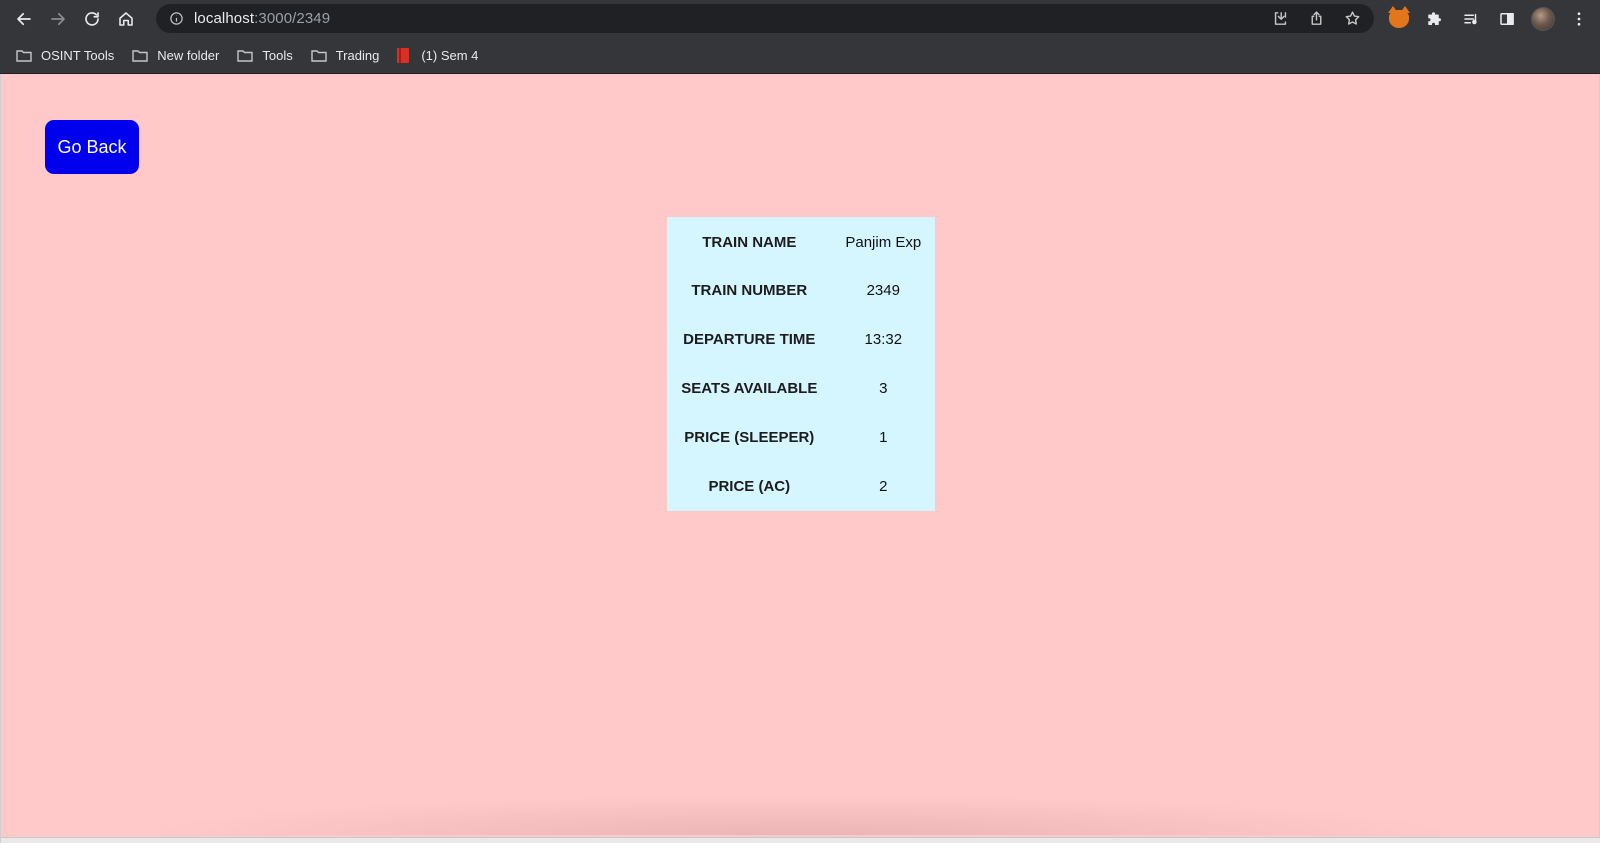 The width and height of the screenshot is (1600, 843). Describe the element at coordinates (24, 19) in the screenshot. I see `back-arrow-icon` at that location.